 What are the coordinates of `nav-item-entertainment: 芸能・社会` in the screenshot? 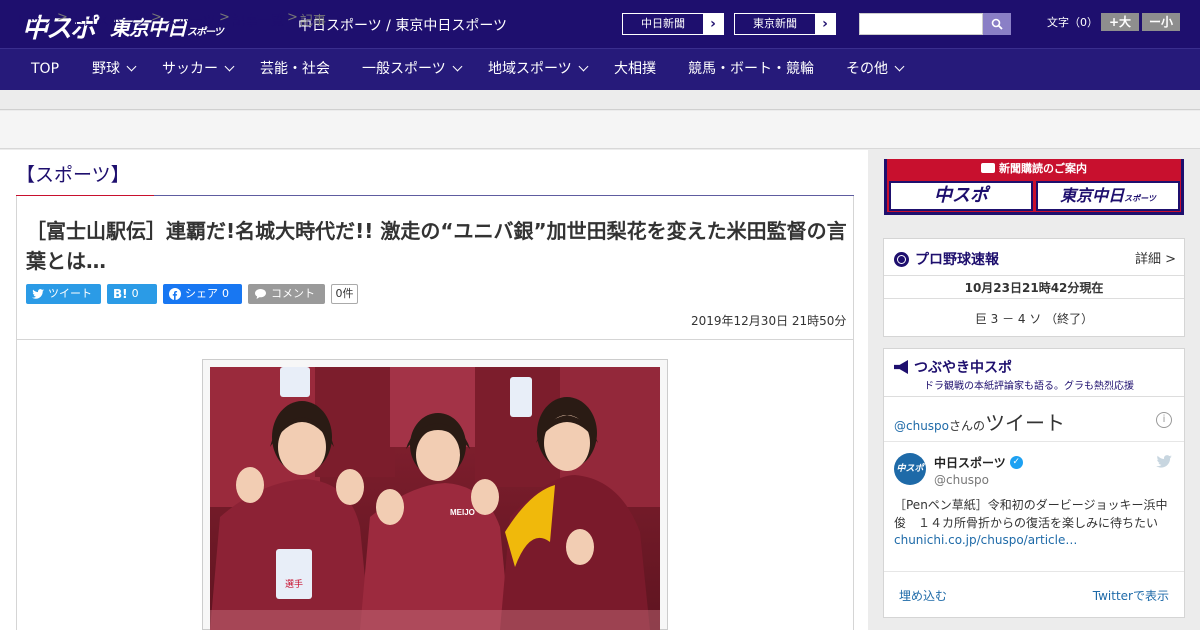 It's located at (295, 70).